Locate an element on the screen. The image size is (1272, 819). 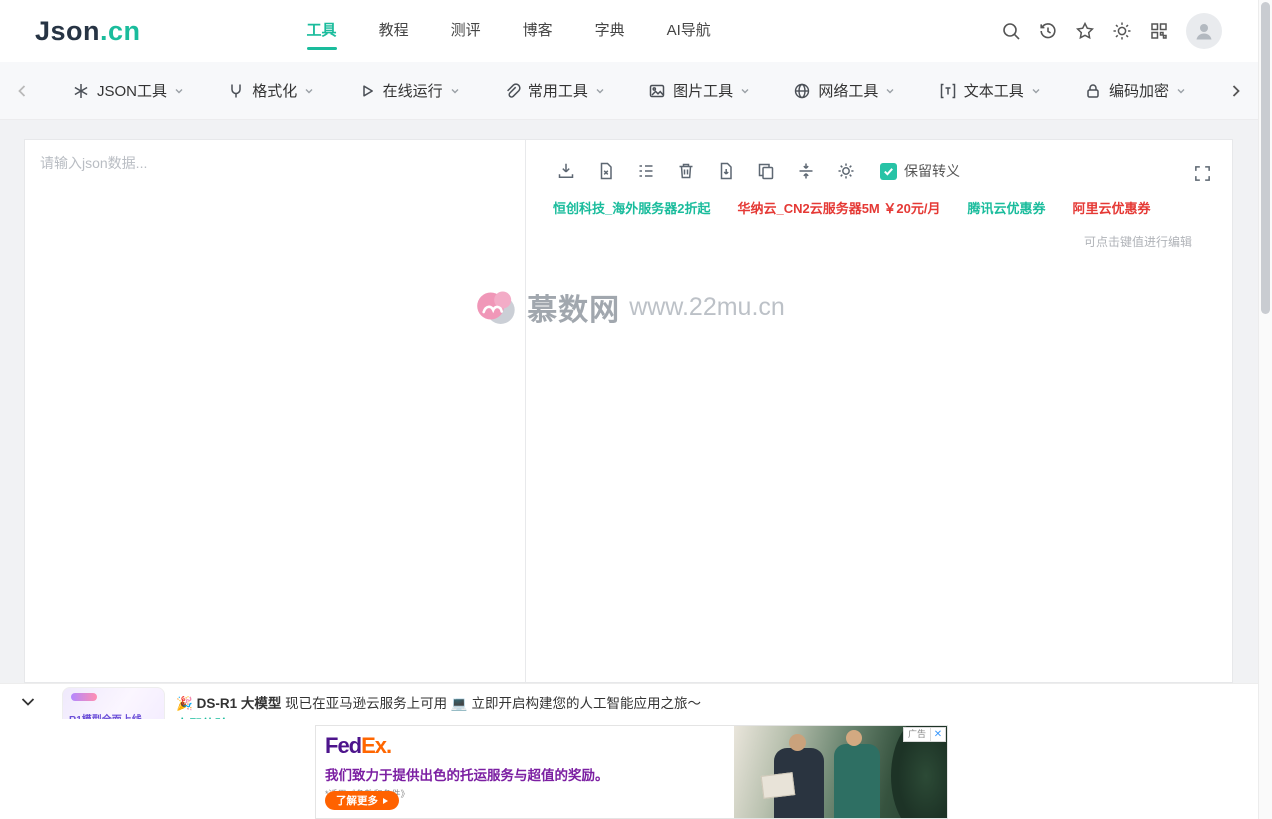
catbar-item-encode-encrypt: 编码加密 is located at coordinates (1135, 90).